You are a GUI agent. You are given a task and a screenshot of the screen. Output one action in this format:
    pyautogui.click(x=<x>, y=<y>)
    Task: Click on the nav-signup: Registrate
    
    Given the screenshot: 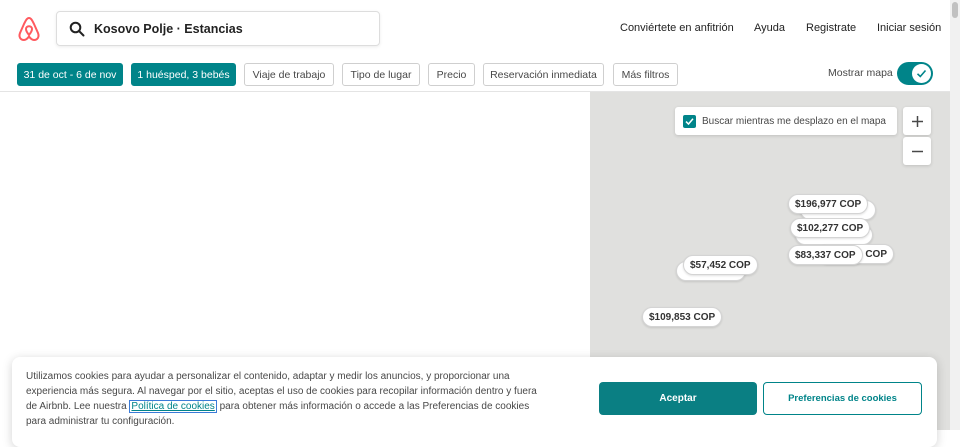 What is the action you would take?
    pyautogui.click(x=831, y=28)
    